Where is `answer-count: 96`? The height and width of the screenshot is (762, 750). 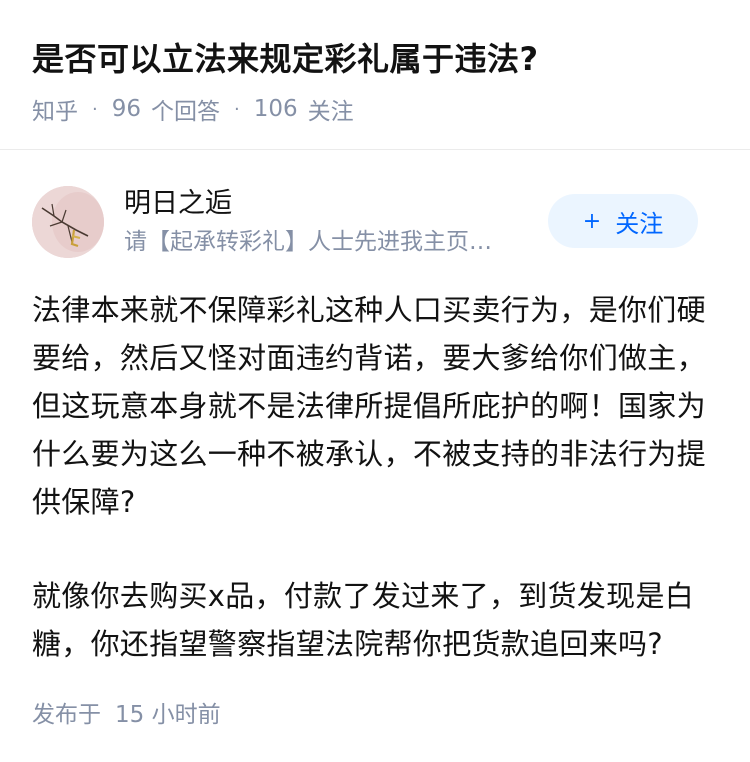
answer-count: 96 is located at coordinates (126, 109).